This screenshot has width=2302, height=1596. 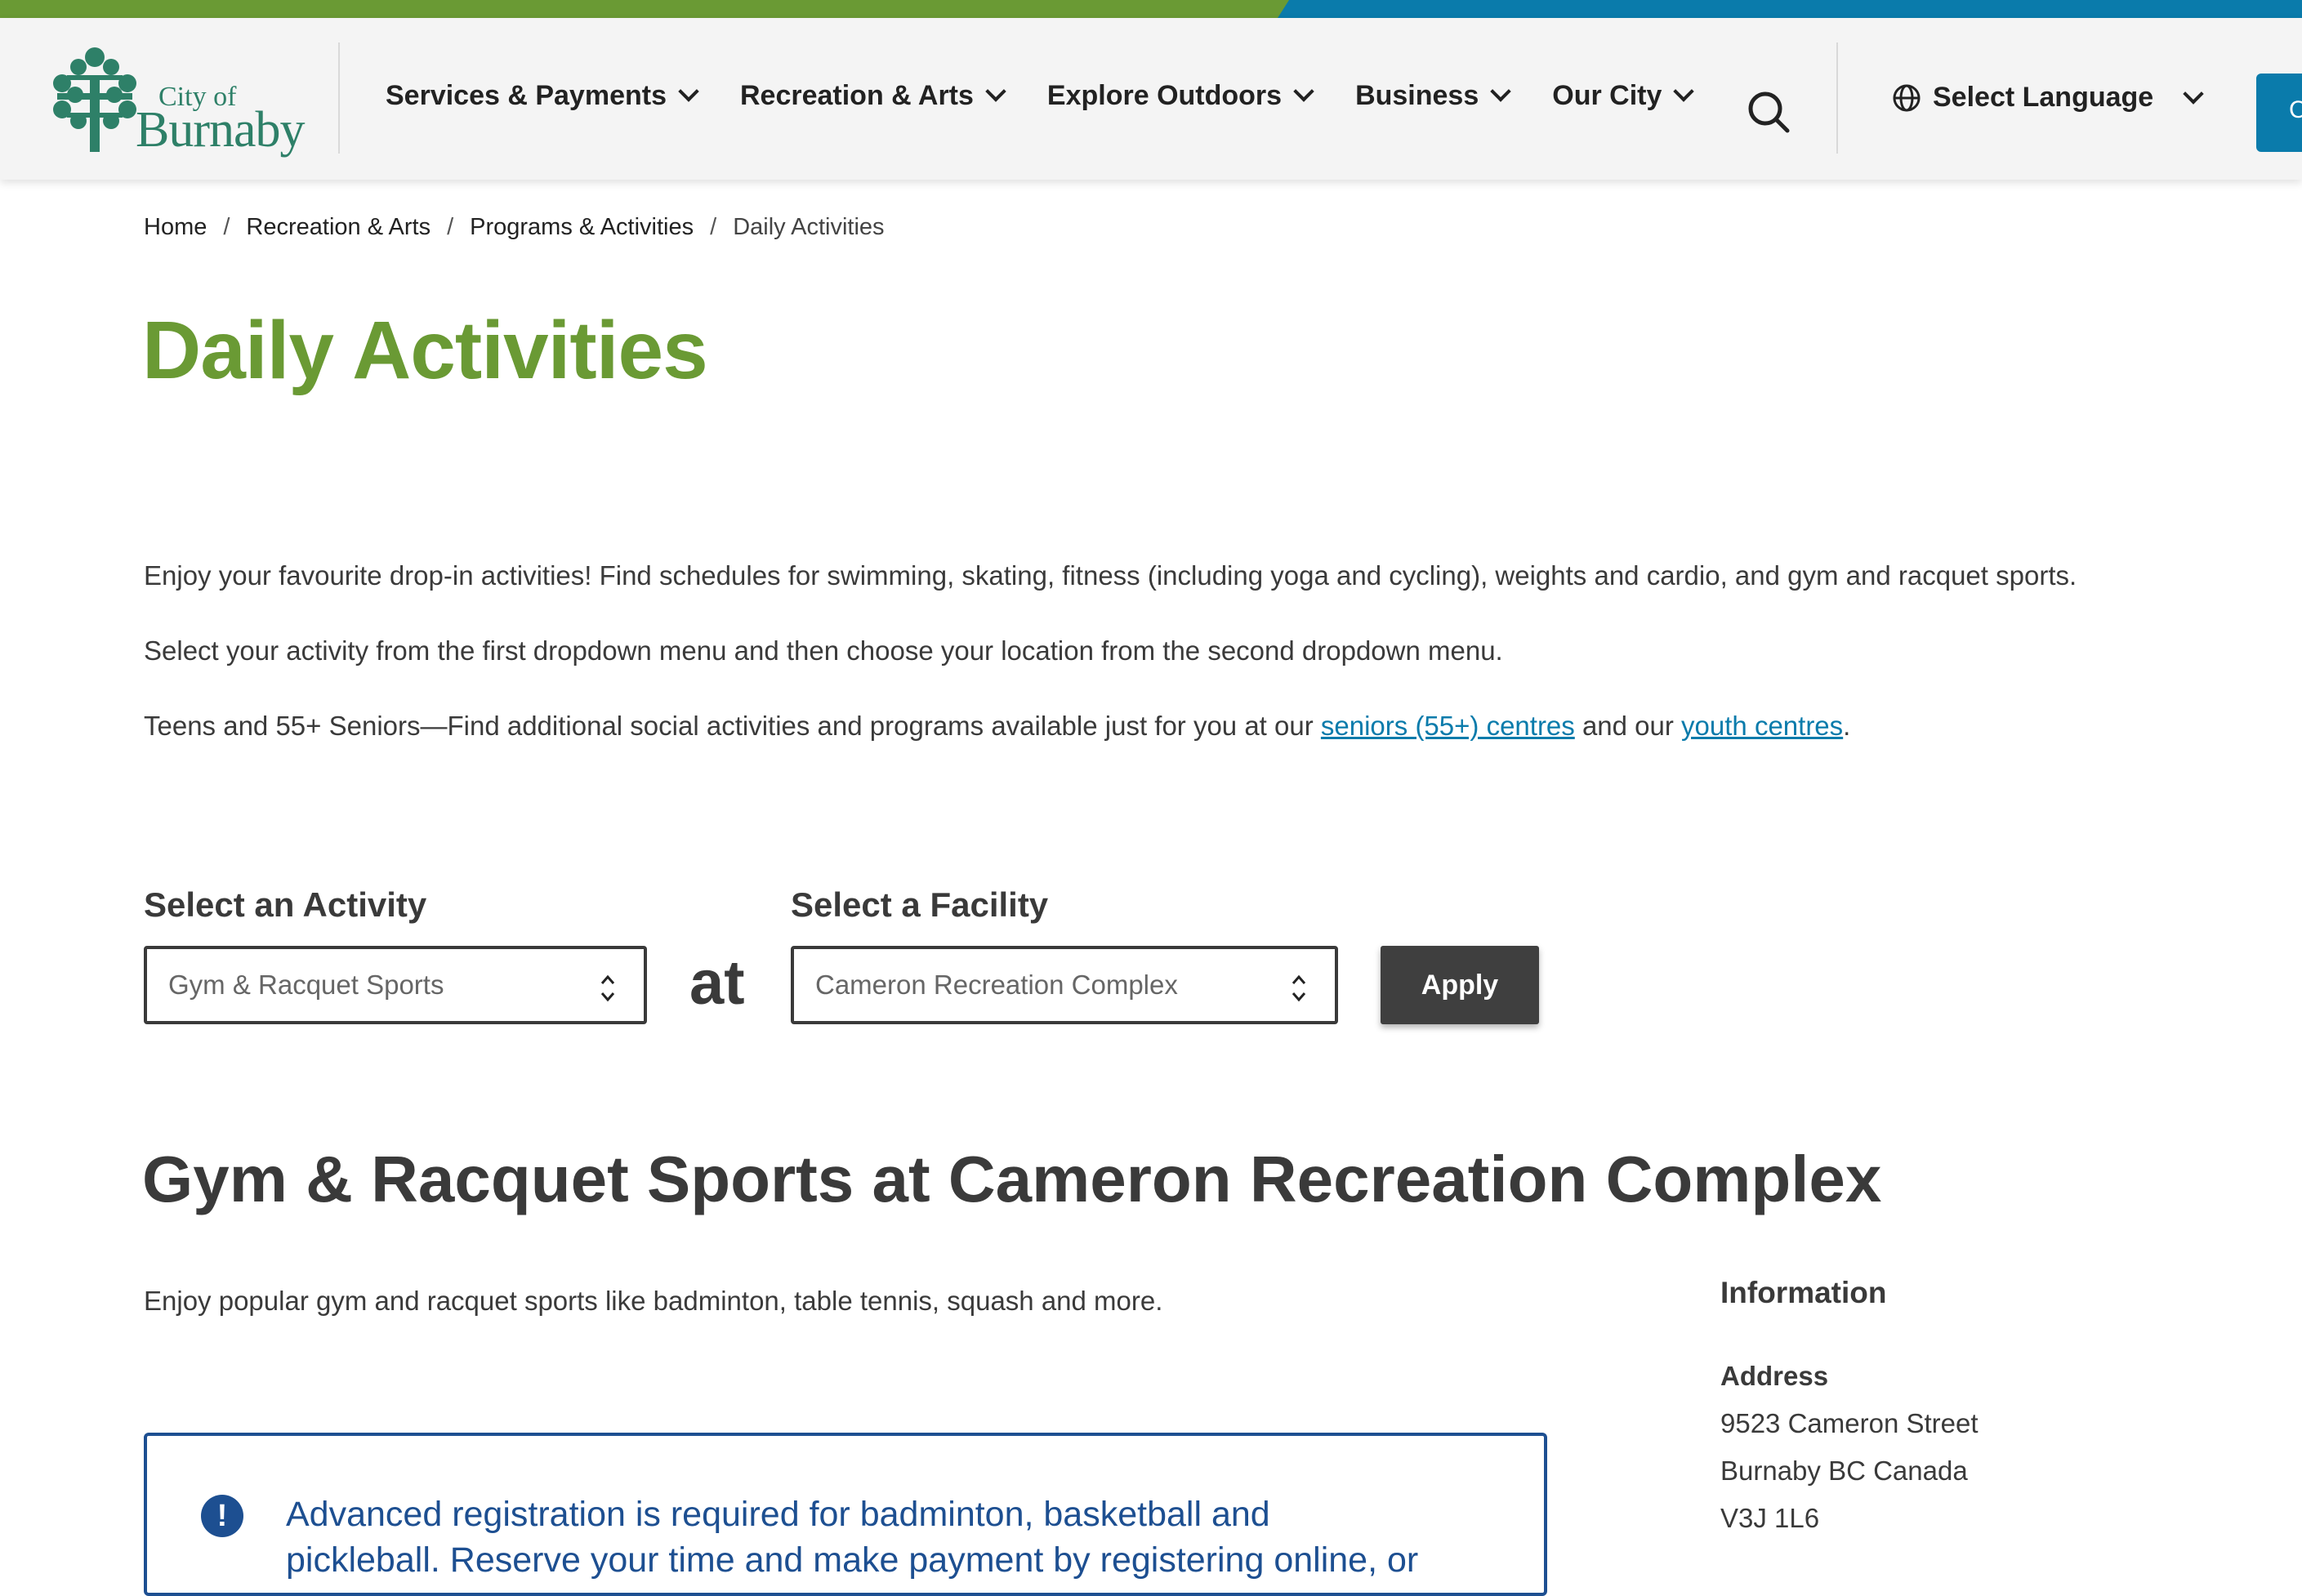 What do you see at coordinates (222, 1516) in the screenshot?
I see `exclamation-icon: !` at bounding box center [222, 1516].